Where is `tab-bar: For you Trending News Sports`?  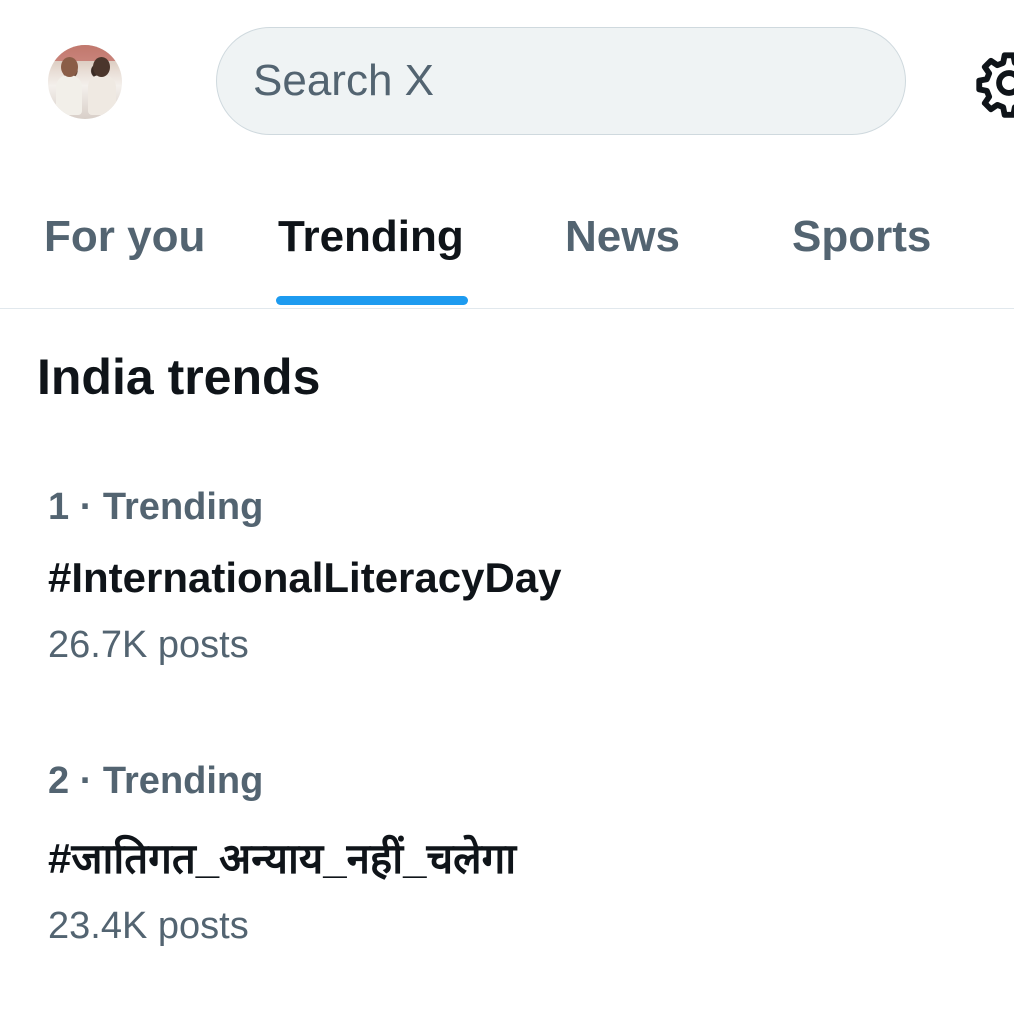
tab-bar: For you Trending News Sports is located at coordinates (507, 238).